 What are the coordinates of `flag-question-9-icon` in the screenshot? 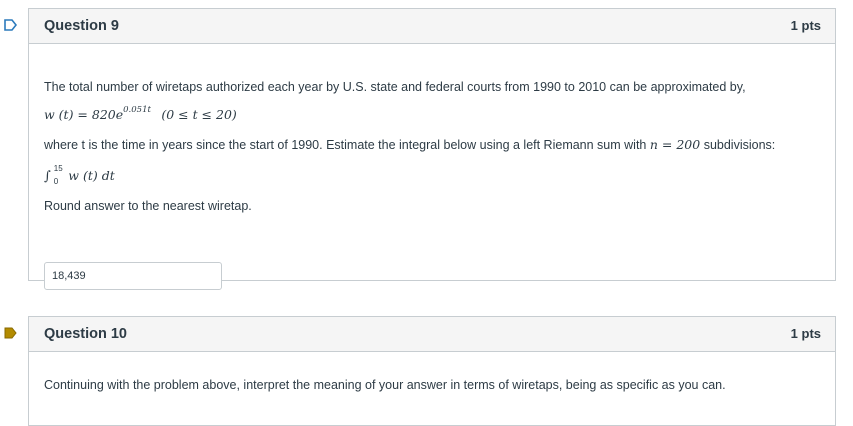 It's located at (10, 25).